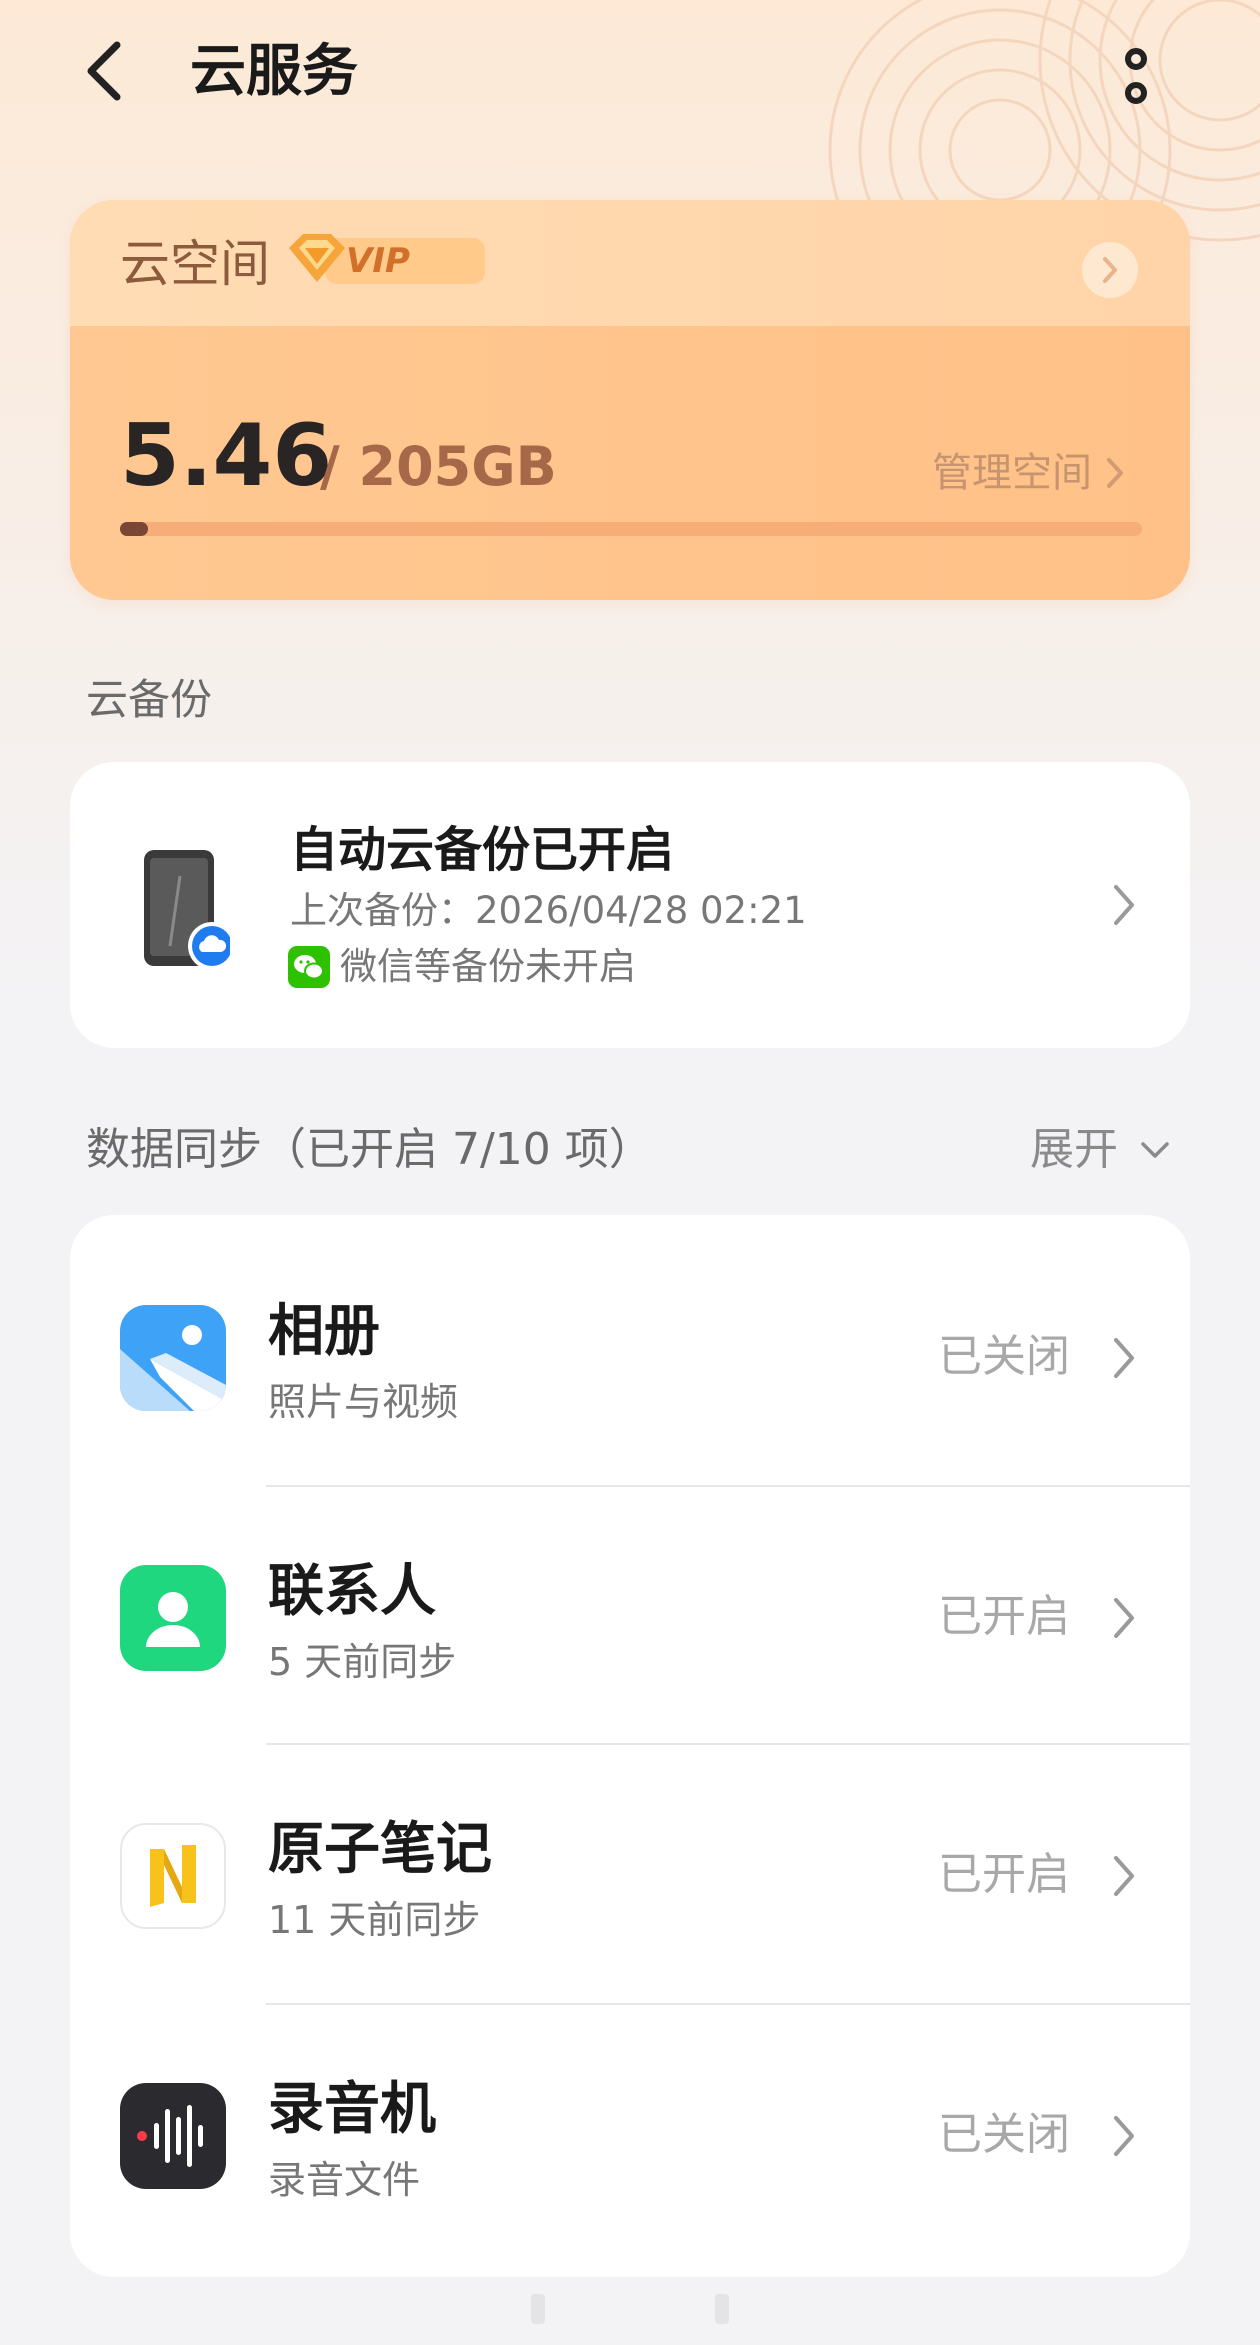 This screenshot has width=1260, height=2345. Describe the element at coordinates (1074, 1149) in the screenshot. I see `expand-label: 展开` at that location.